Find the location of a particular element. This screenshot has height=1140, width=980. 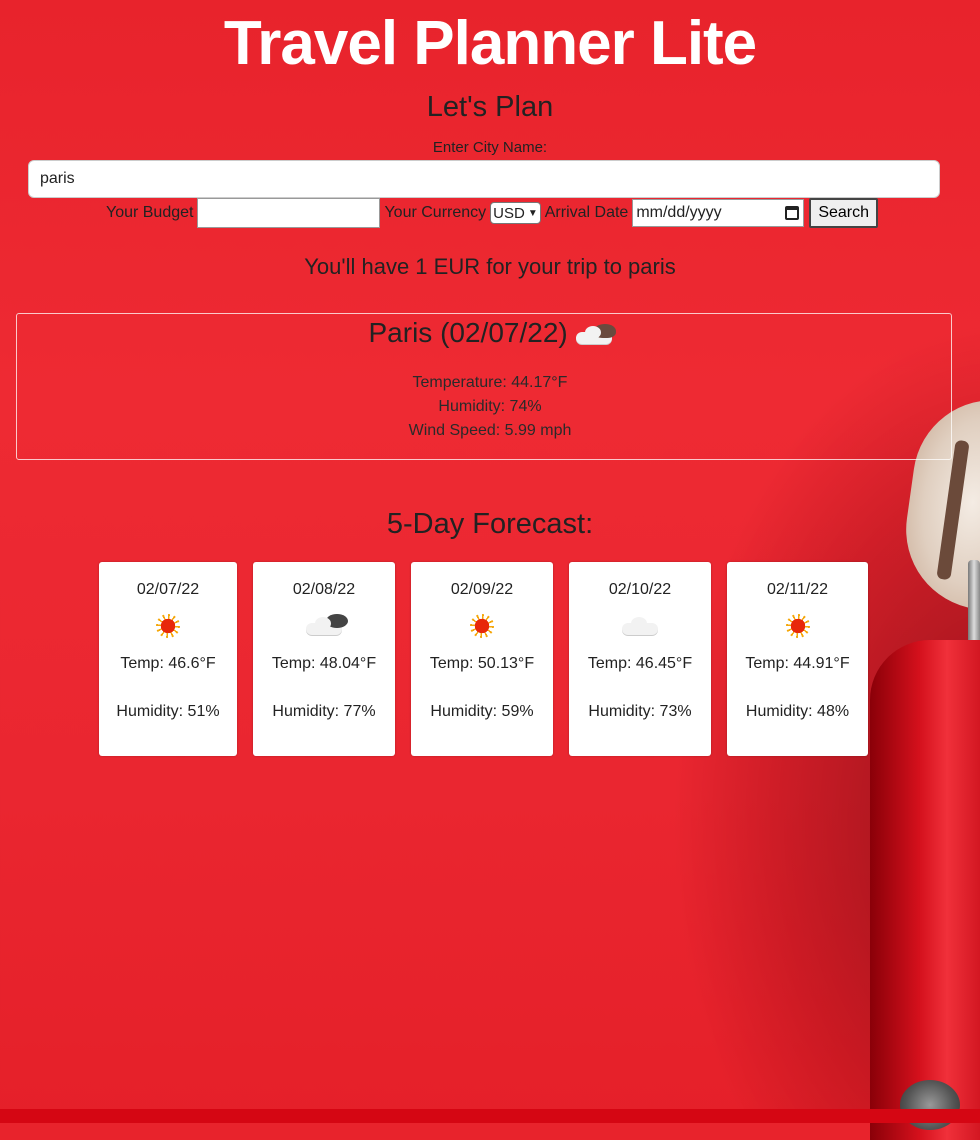

currency-select: USD ▼ is located at coordinates (515, 213).